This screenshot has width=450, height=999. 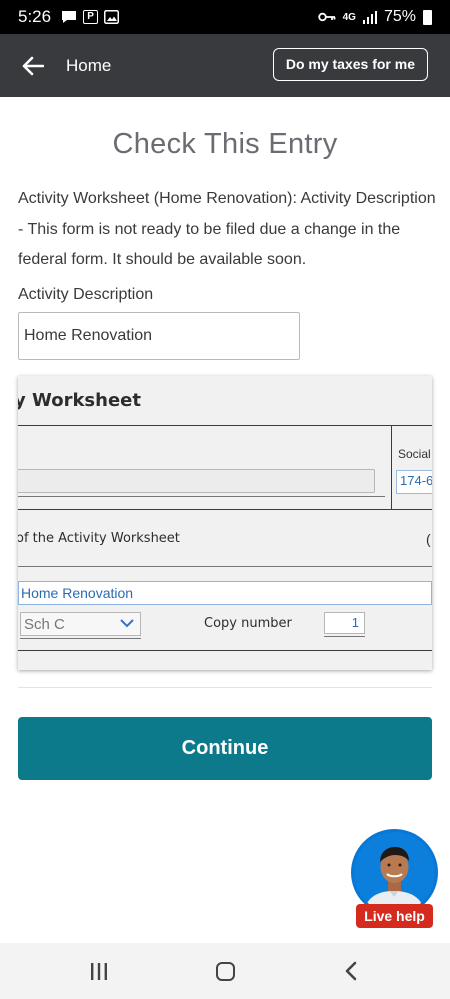 I want to click on live-help-button: Live help, so click(x=394, y=916).